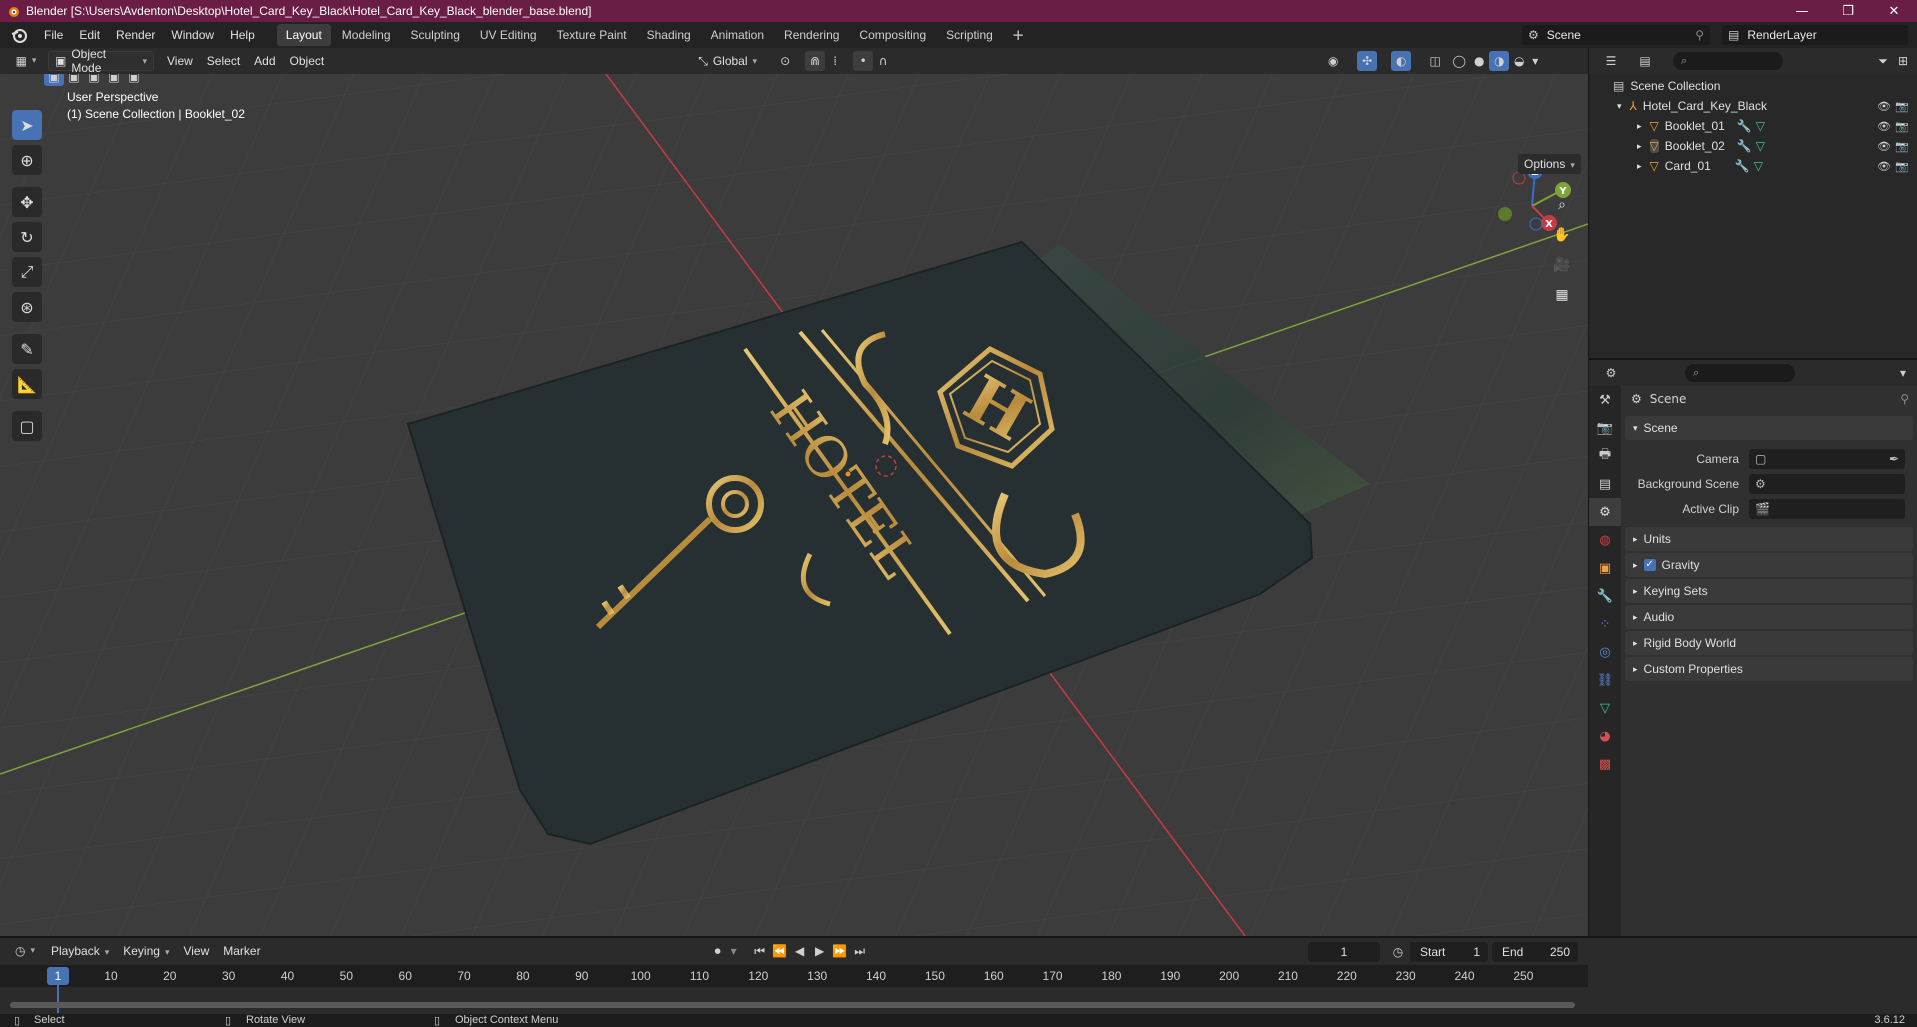 The width and height of the screenshot is (1917, 1027). What do you see at coordinates (1903, 373) in the screenshot?
I see `properties-options-icon: ▾` at bounding box center [1903, 373].